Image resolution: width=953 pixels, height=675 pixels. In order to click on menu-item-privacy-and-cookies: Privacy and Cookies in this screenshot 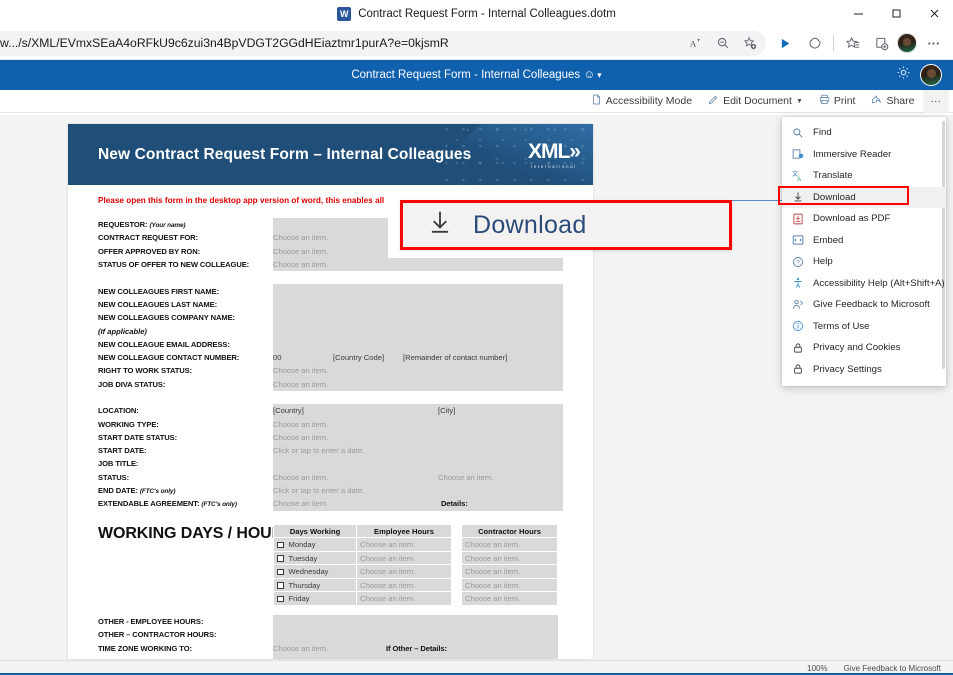, I will do `click(864, 348)`.